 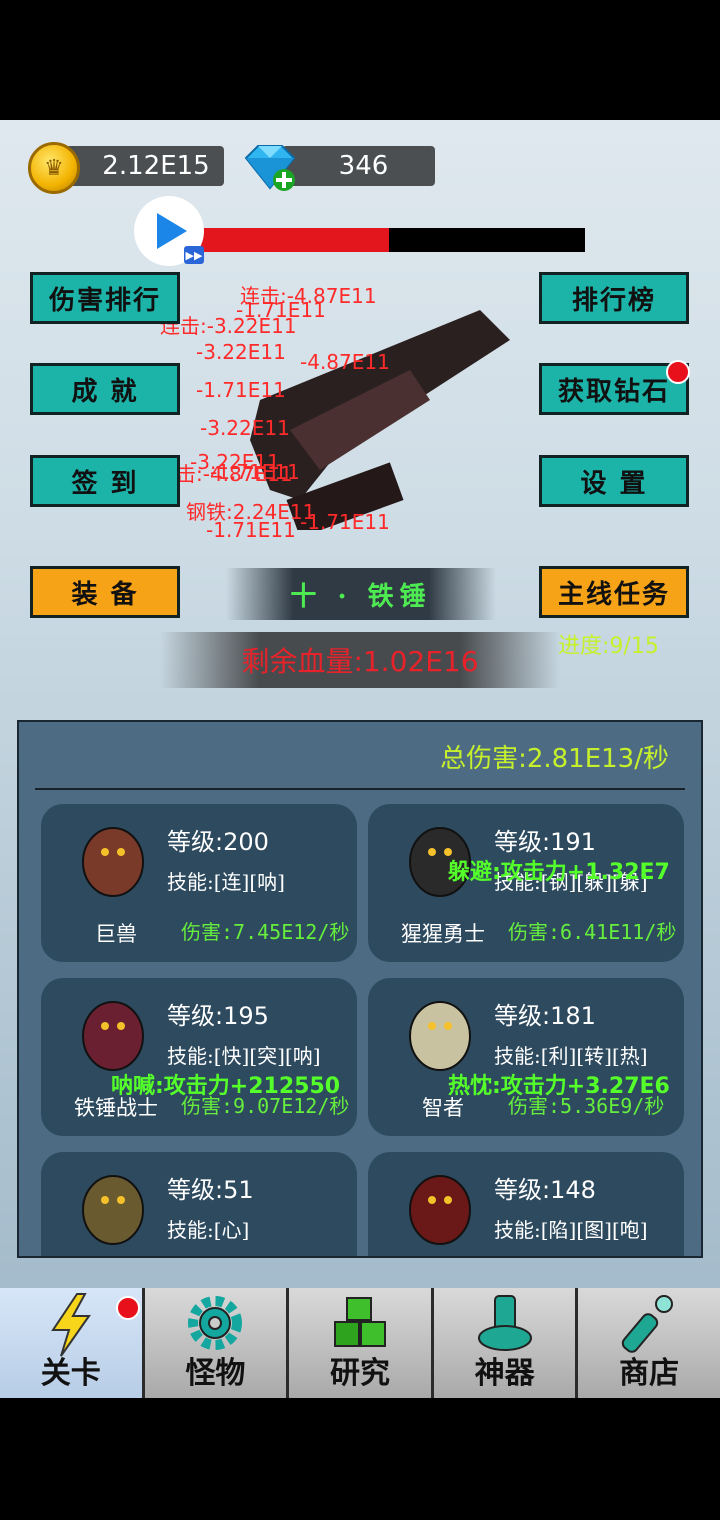 I want to click on settings-button: 设 置, so click(x=614, y=481).